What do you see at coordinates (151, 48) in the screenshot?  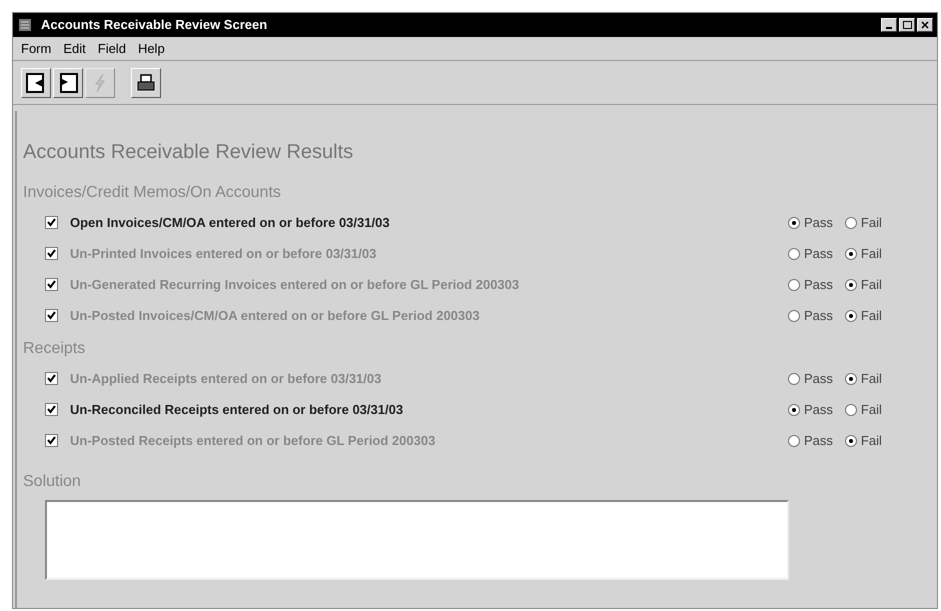 I see `menu-item: Help` at bounding box center [151, 48].